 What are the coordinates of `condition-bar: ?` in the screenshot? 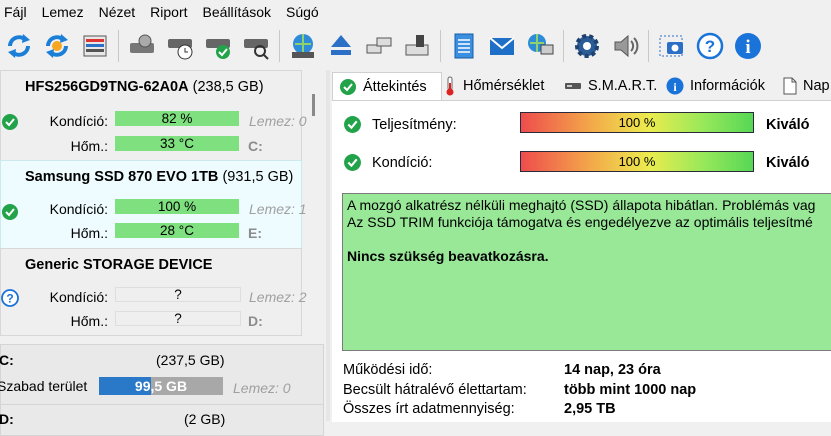 It's located at (178, 294).